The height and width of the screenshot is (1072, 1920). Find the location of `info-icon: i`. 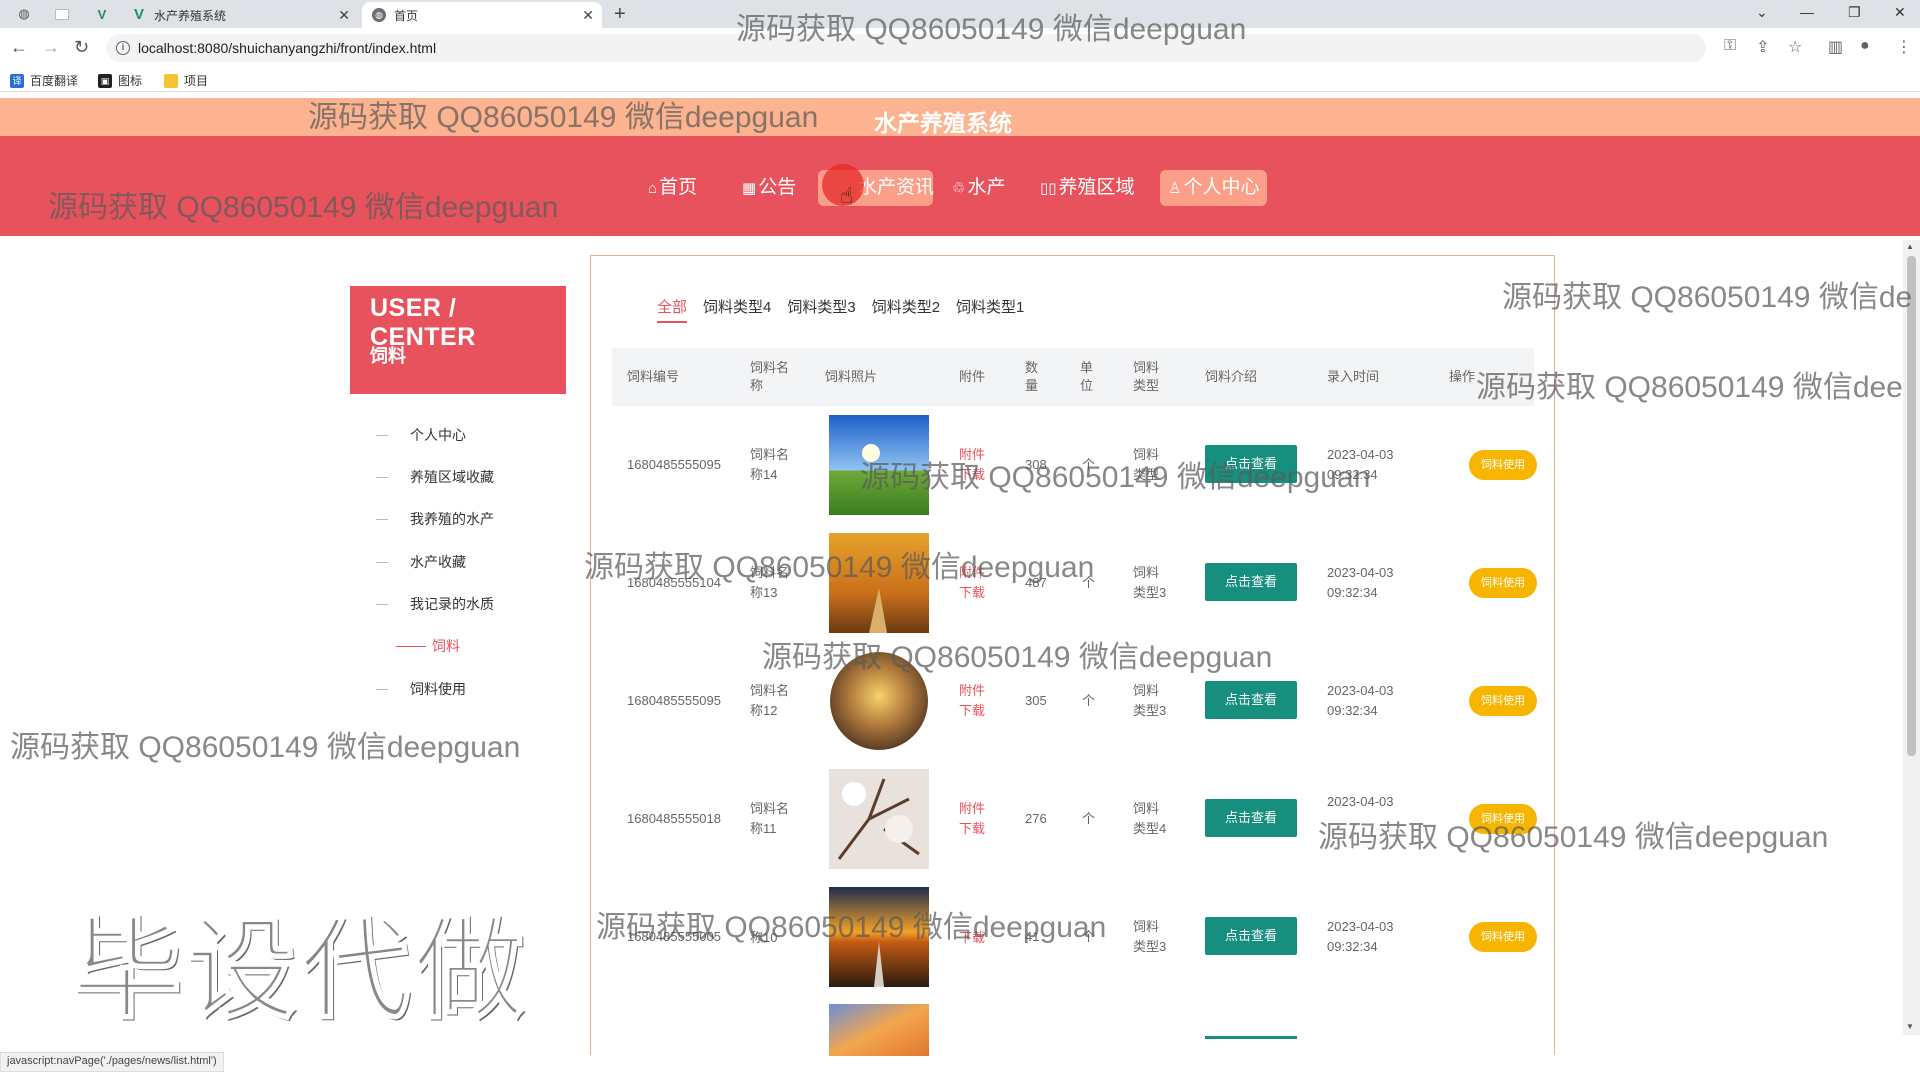

info-icon: i is located at coordinates (123, 48).